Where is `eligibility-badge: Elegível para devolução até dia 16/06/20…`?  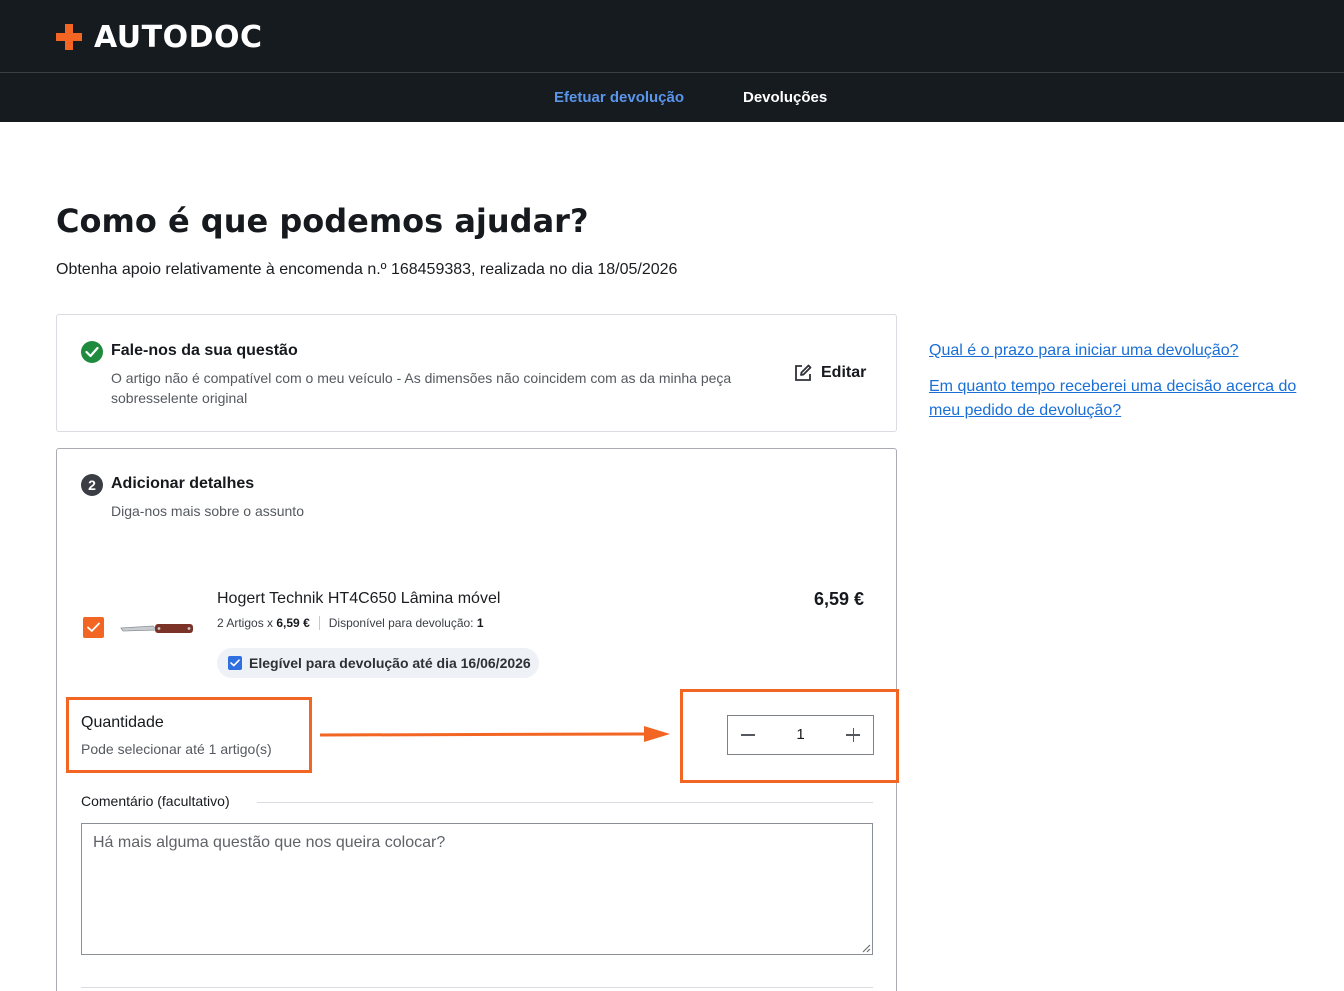 eligibility-badge: Elegível para devolução até dia 16/06/20… is located at coordinates (378, 663).